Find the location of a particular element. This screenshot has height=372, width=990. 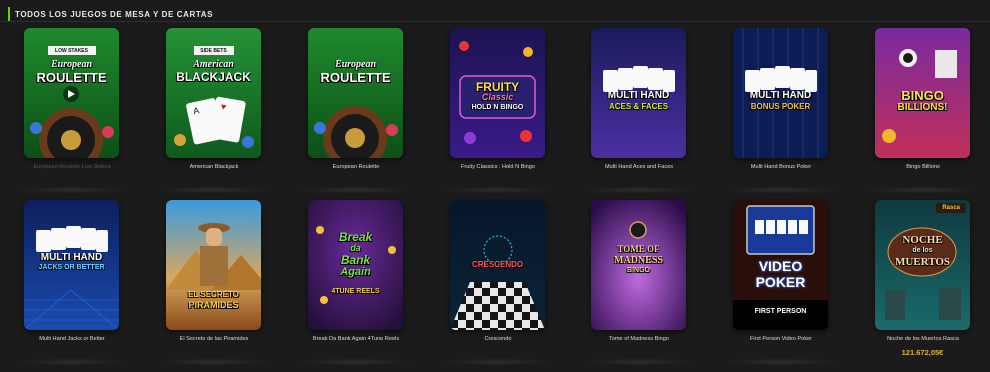

thumb-text: HOLD N BINGO is located at coordinates (497, 107).